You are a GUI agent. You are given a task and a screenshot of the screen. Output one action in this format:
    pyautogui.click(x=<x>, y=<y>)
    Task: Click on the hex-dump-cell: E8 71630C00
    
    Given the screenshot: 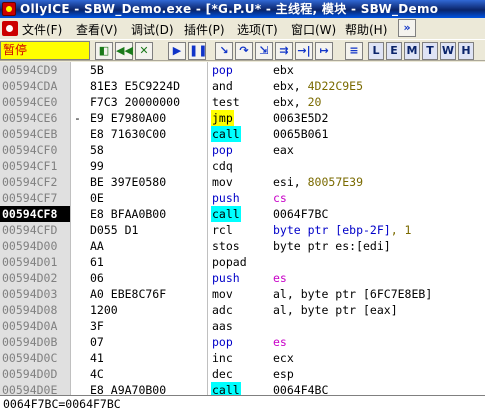 What is the action you would take?
    pyautogui.click(x=128, y=134)
    